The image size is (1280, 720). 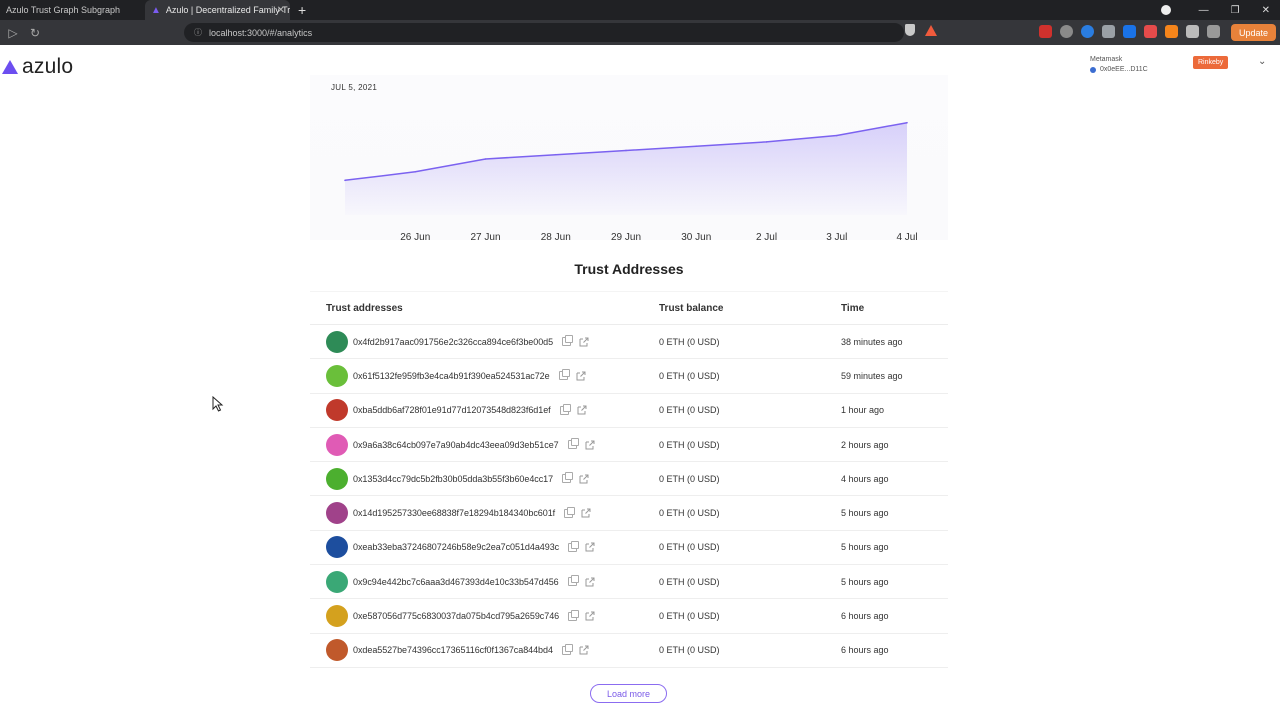 I want to click on load-more-button: Load more, so click(x=628, y=693).